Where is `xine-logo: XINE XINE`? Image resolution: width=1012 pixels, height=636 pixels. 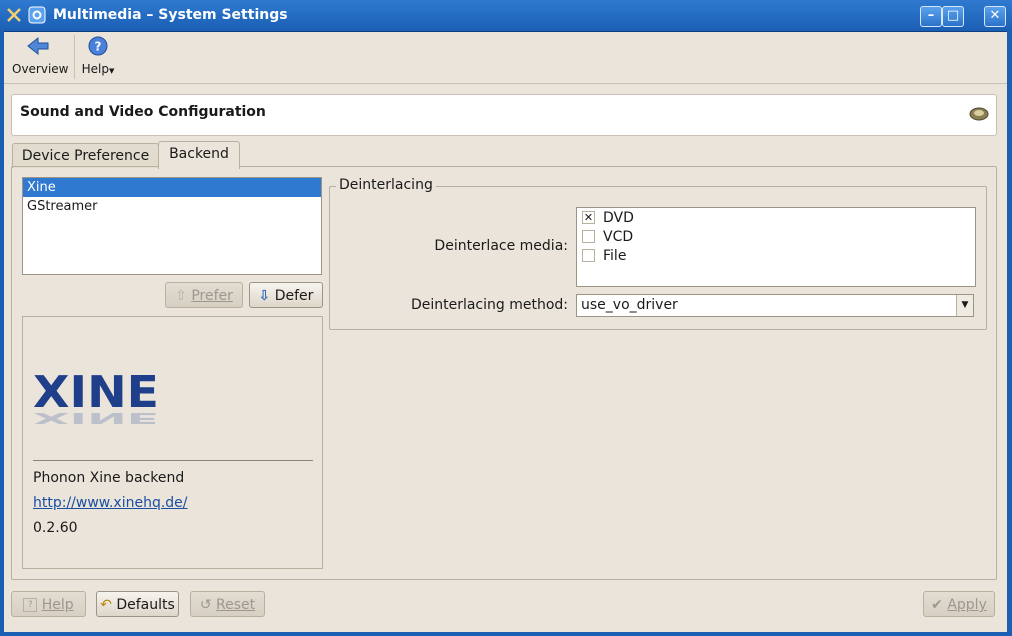 xine-logo: XINE XINE is located at coordinates (96, 398).